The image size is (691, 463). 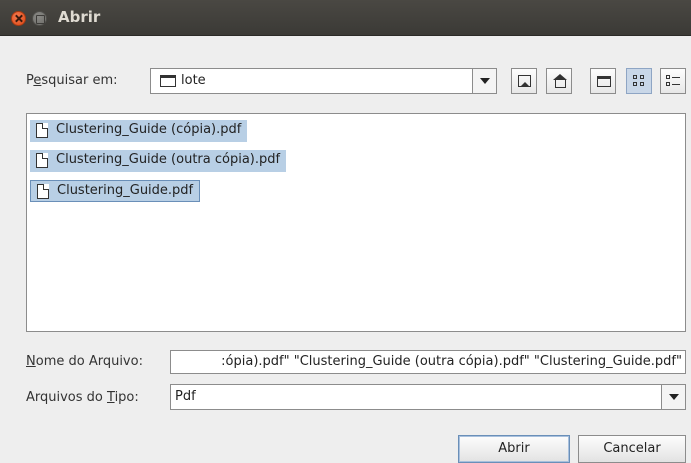 I want to click on new-folder-button, so click(x=603, y=81).